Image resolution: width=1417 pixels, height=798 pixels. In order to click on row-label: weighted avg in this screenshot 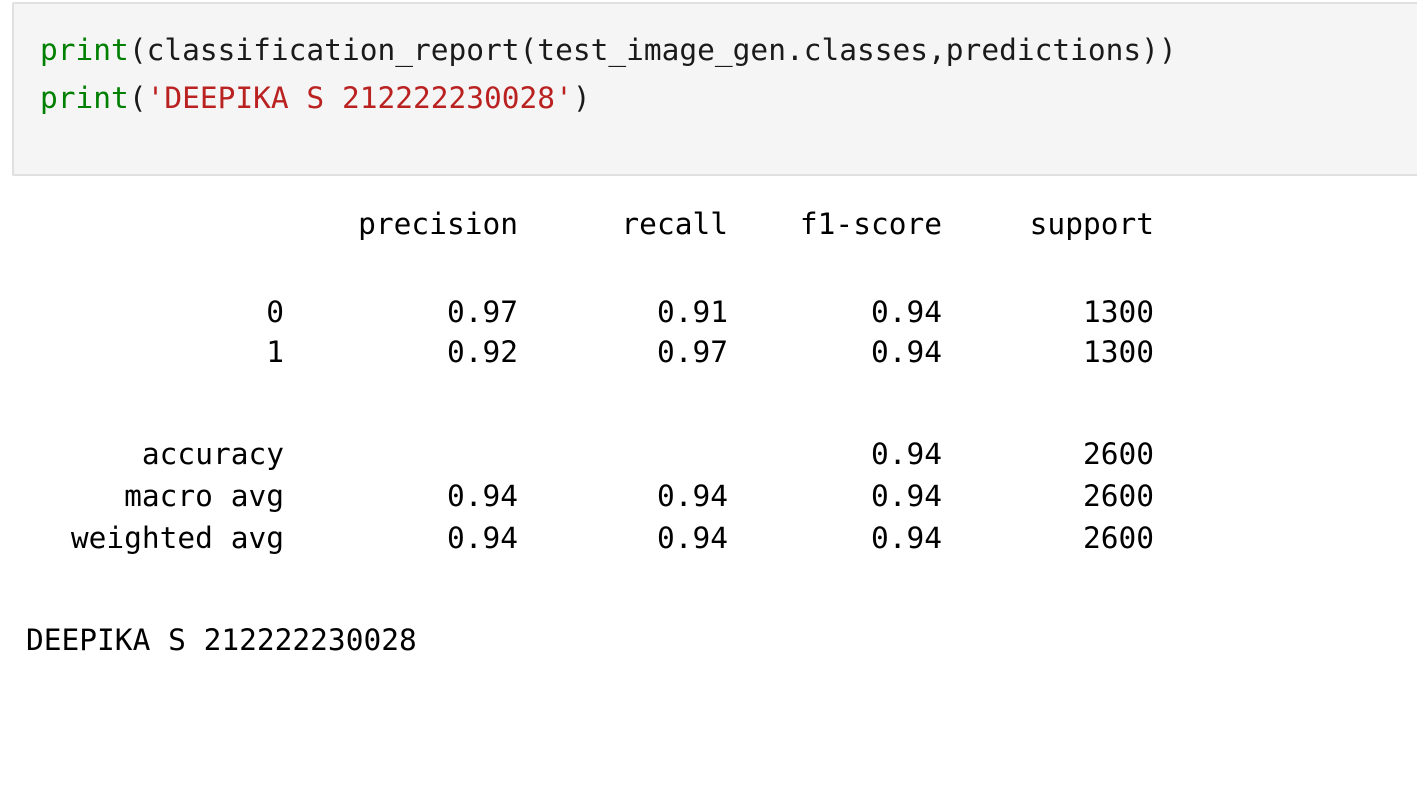, I will do `click(177, 538)`.